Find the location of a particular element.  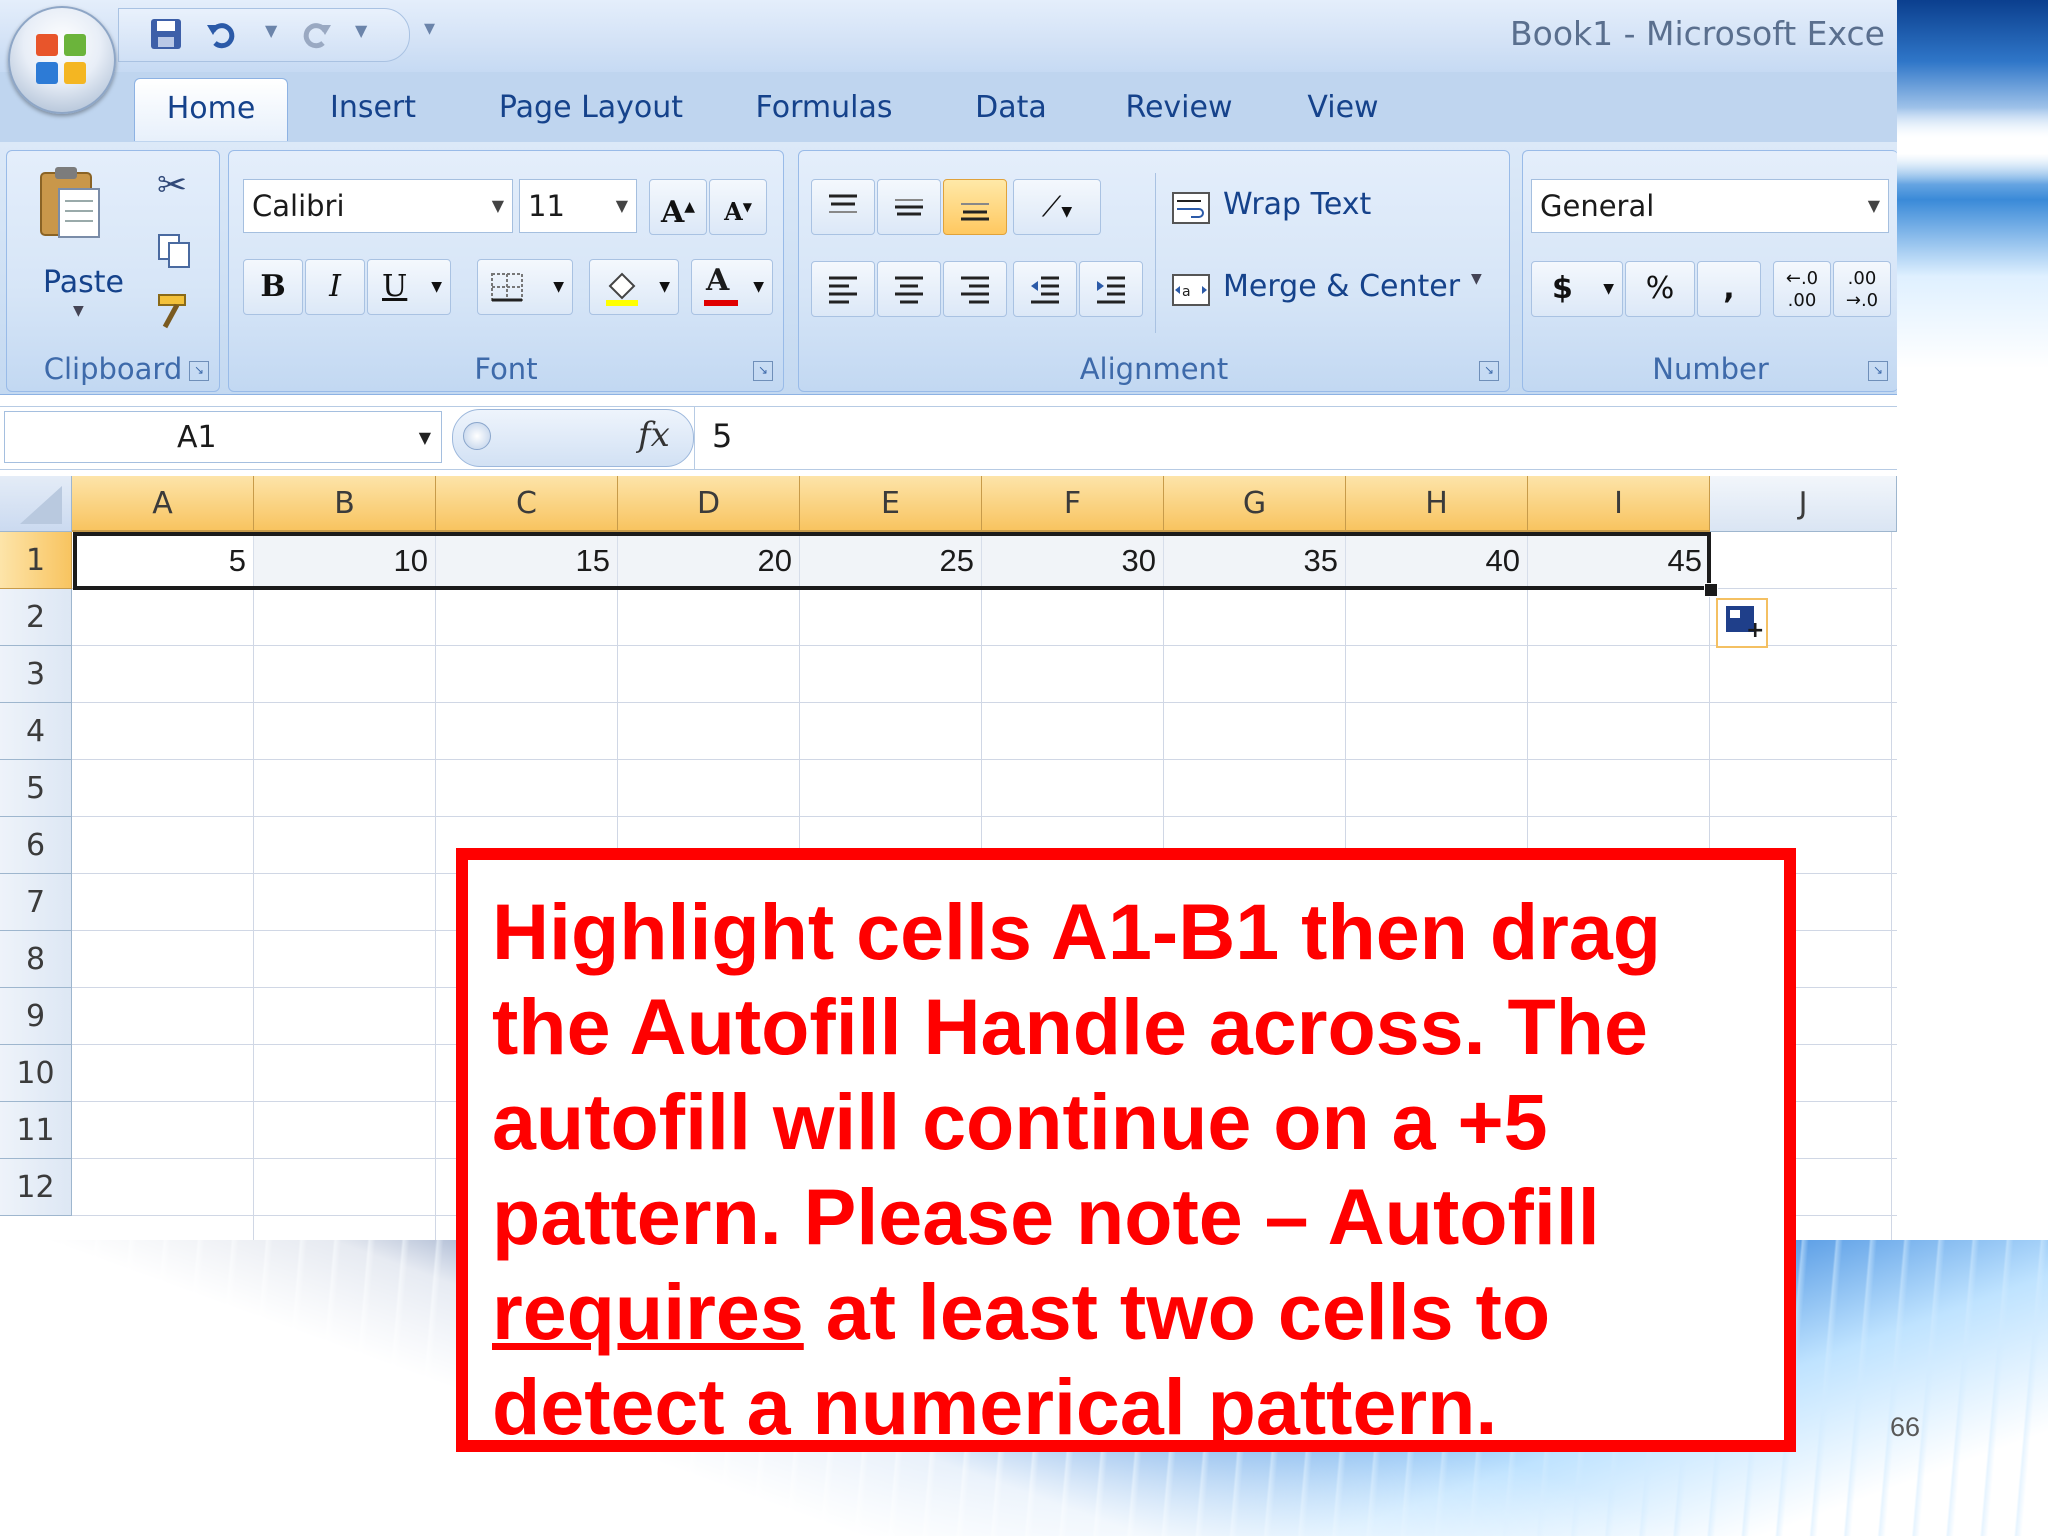

currency-button: $ ▼ is located at coordinates (1577, 289).